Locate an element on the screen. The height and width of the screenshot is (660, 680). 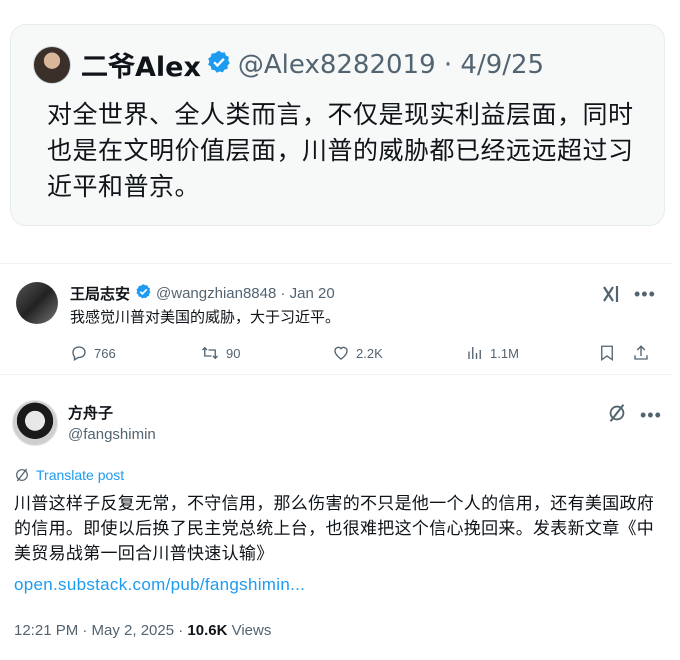
share-icon is located at coordinates (641, 352).